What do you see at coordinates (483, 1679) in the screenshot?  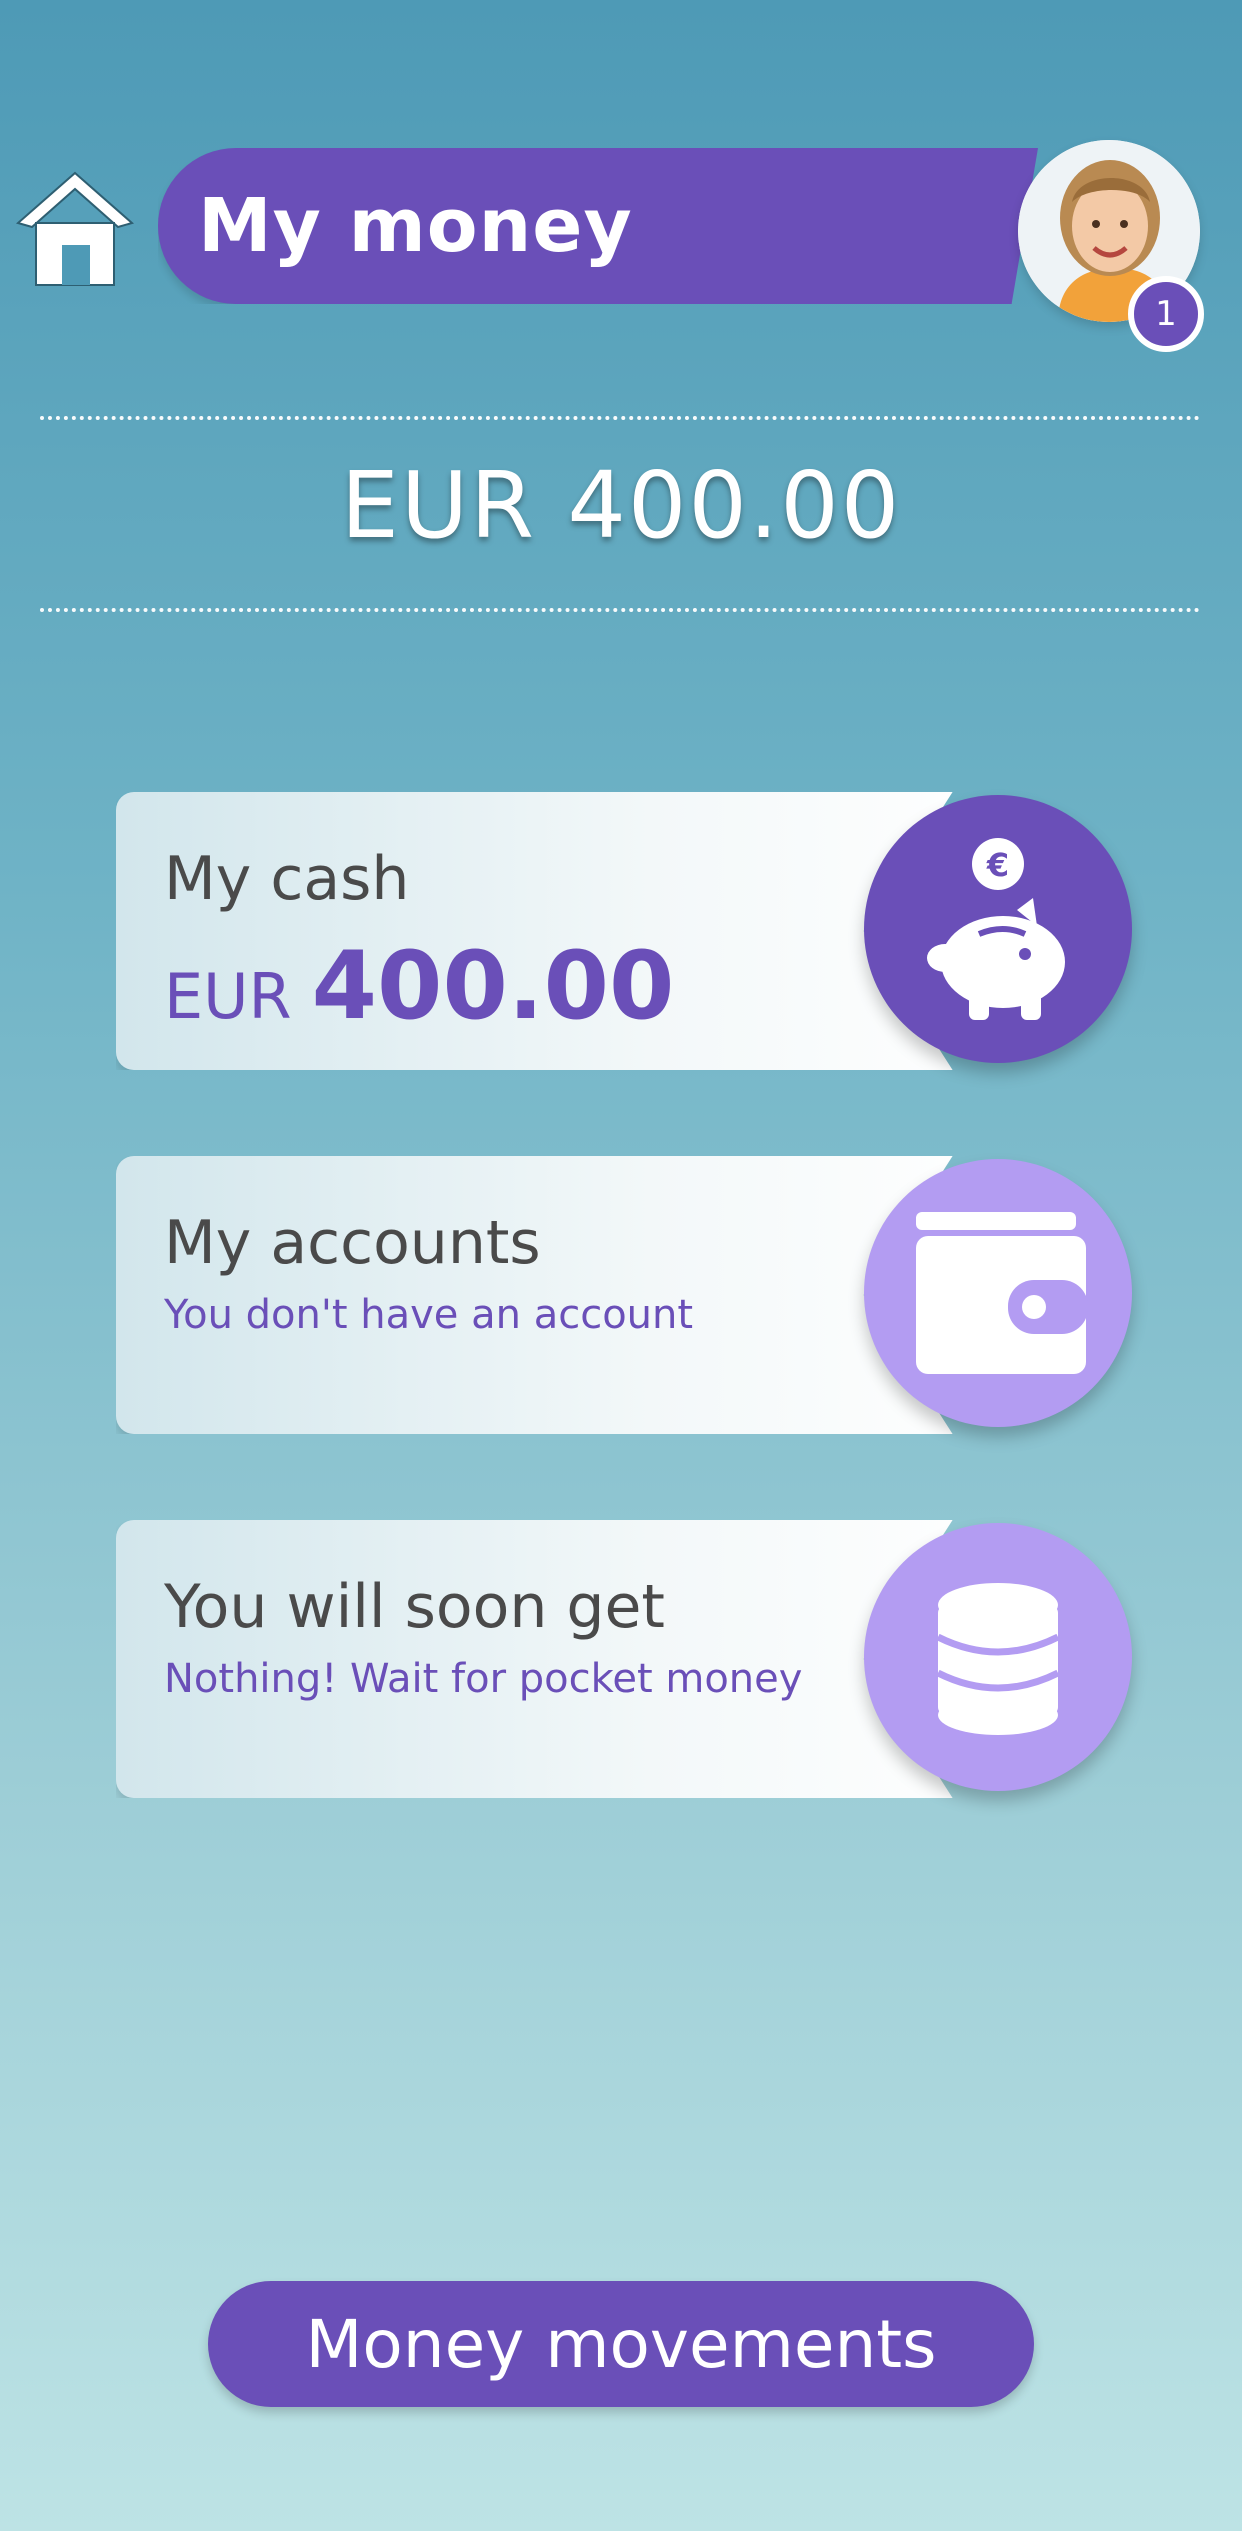 I see `card-subtitle: Nothing! Wait for pocket money` at bounding box center [483, 1679].